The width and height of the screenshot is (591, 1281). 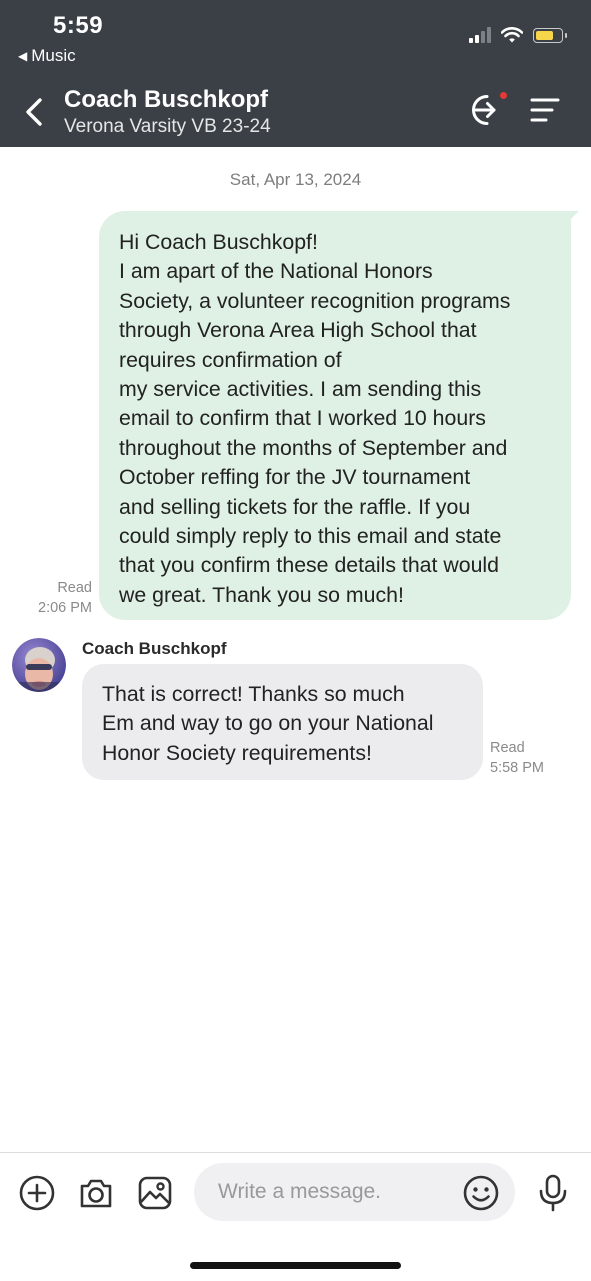 What do you see at coordinates (78, 25) in the screenshot?
I see `status-time: 5:59` at bounding box center [78, 25].